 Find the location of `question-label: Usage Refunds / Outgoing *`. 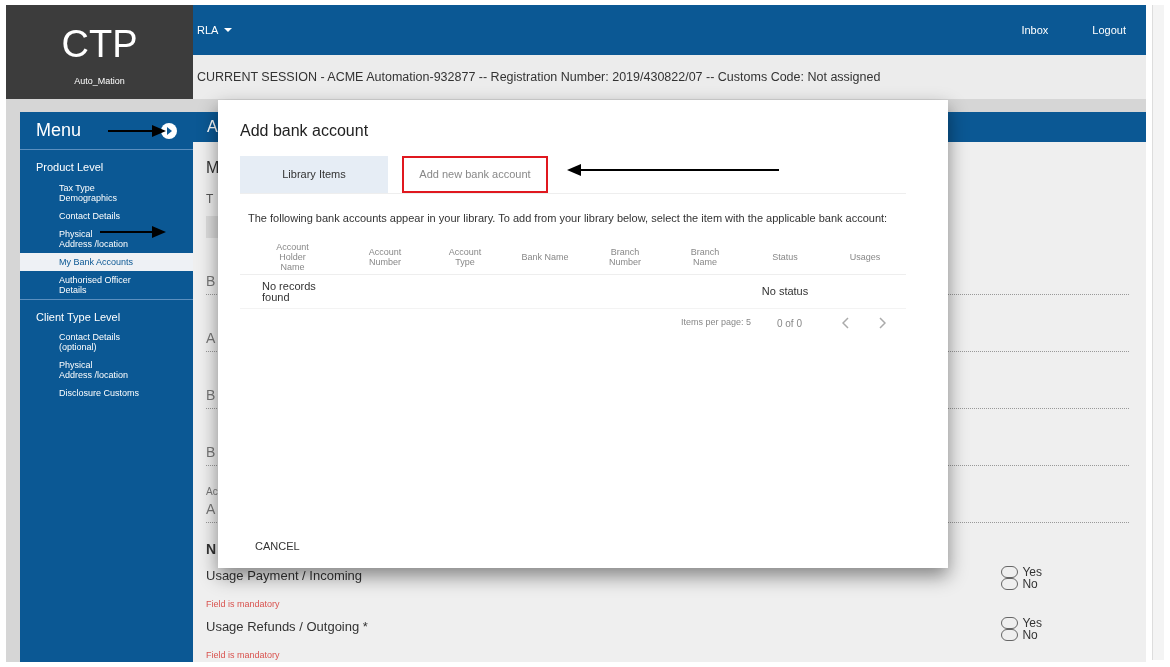

question-label: Usage Refunds / Outgoing * is located at coordinates (287, 627).